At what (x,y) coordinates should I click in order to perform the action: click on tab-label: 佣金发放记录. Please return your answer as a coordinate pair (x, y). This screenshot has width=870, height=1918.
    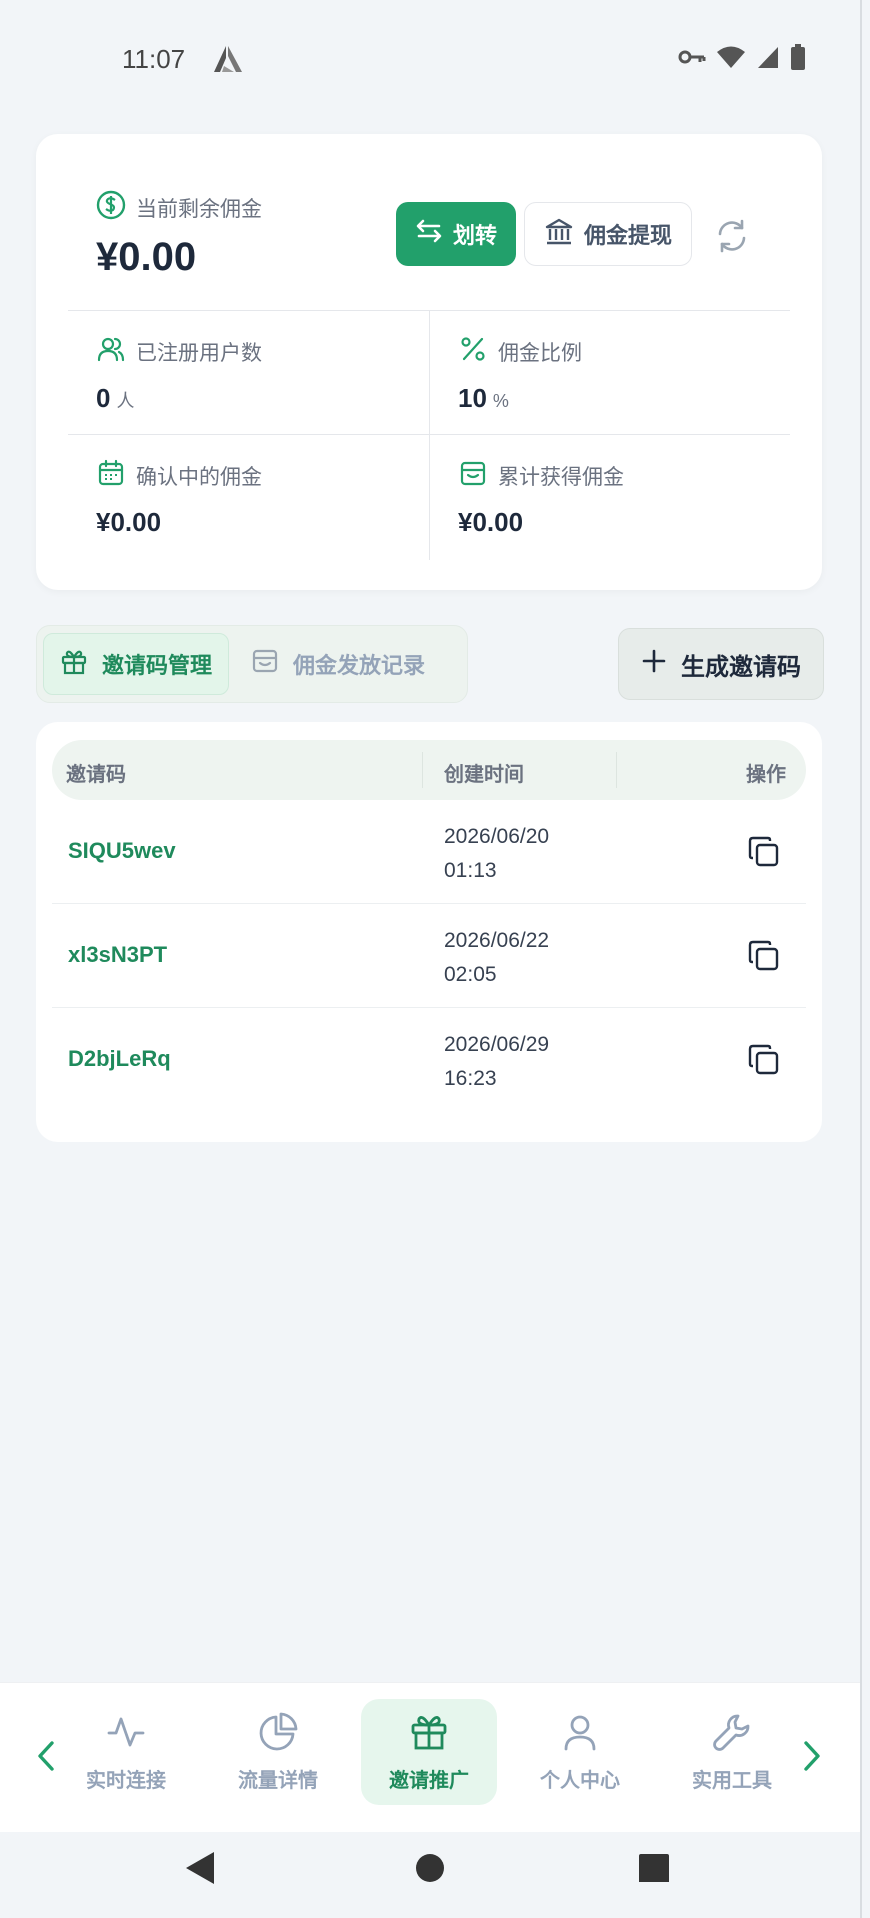
    Looking at the image, I should click on (359, 666).